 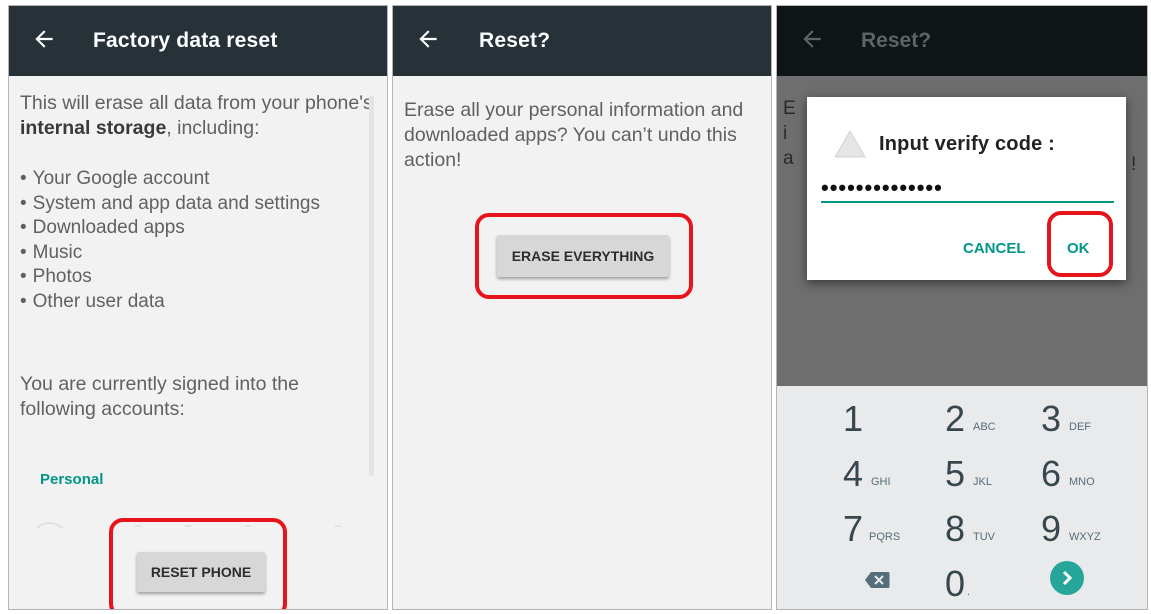 I want to click on input-underline, so click(x=967, y=202).